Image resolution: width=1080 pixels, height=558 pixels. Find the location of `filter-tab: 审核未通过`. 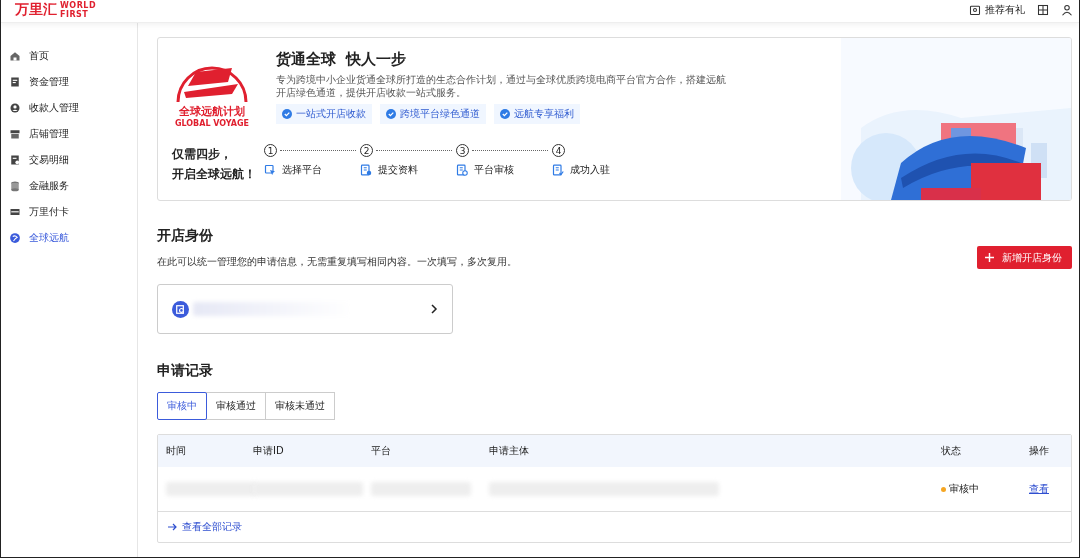

filter-tab: 审核未通过 is located at coordinates (300, 406).